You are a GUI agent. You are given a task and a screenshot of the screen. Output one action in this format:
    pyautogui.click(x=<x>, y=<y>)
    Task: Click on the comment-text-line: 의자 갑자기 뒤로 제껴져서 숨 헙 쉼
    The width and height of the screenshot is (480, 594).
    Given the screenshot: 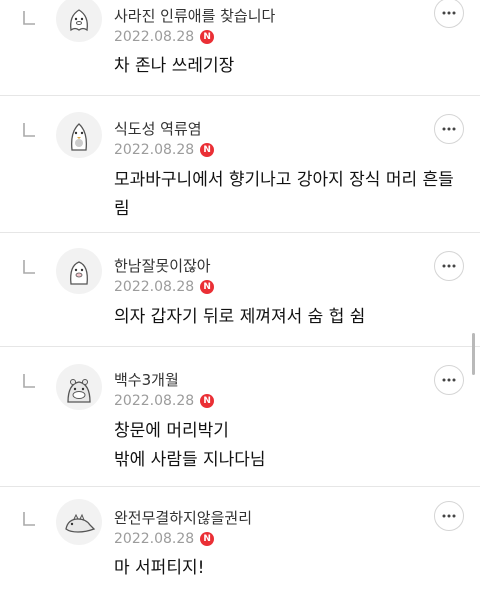 What is the action you would take?
    pyautogui.click(x=240, y=317)
    